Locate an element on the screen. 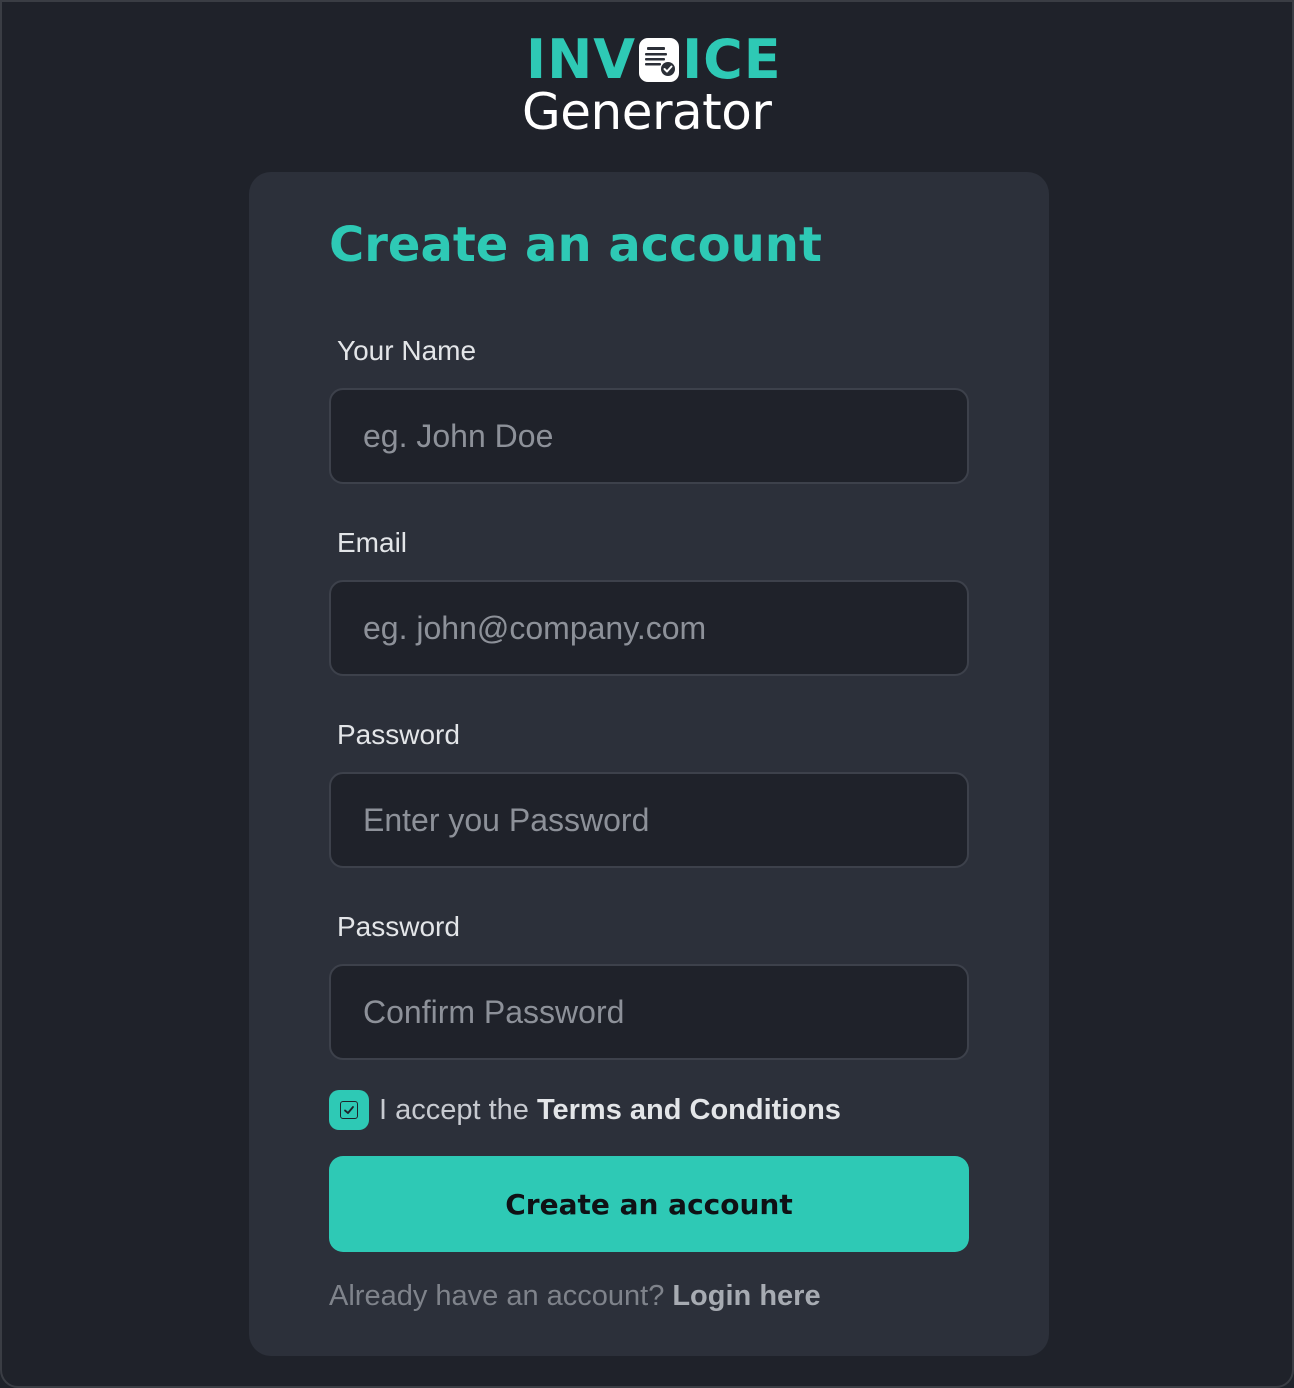  page-title: Create an account is located at coordinates (575, 245).